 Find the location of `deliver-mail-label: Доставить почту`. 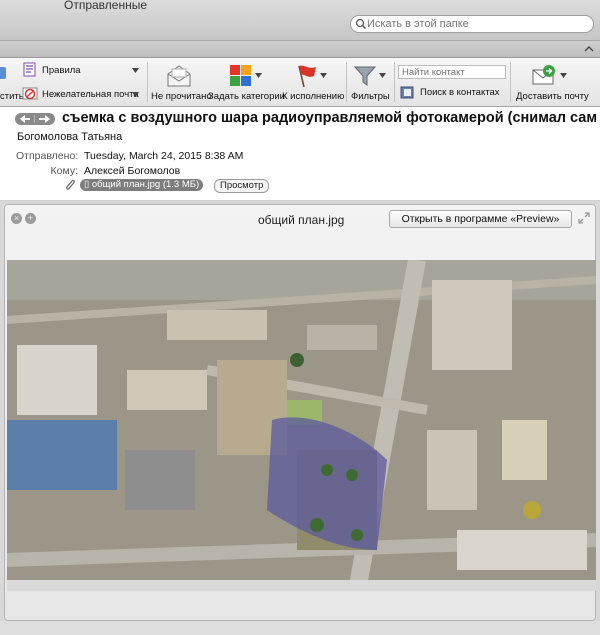

deliver-mail-label: Доставить почту is located at coordinates (552, 96).